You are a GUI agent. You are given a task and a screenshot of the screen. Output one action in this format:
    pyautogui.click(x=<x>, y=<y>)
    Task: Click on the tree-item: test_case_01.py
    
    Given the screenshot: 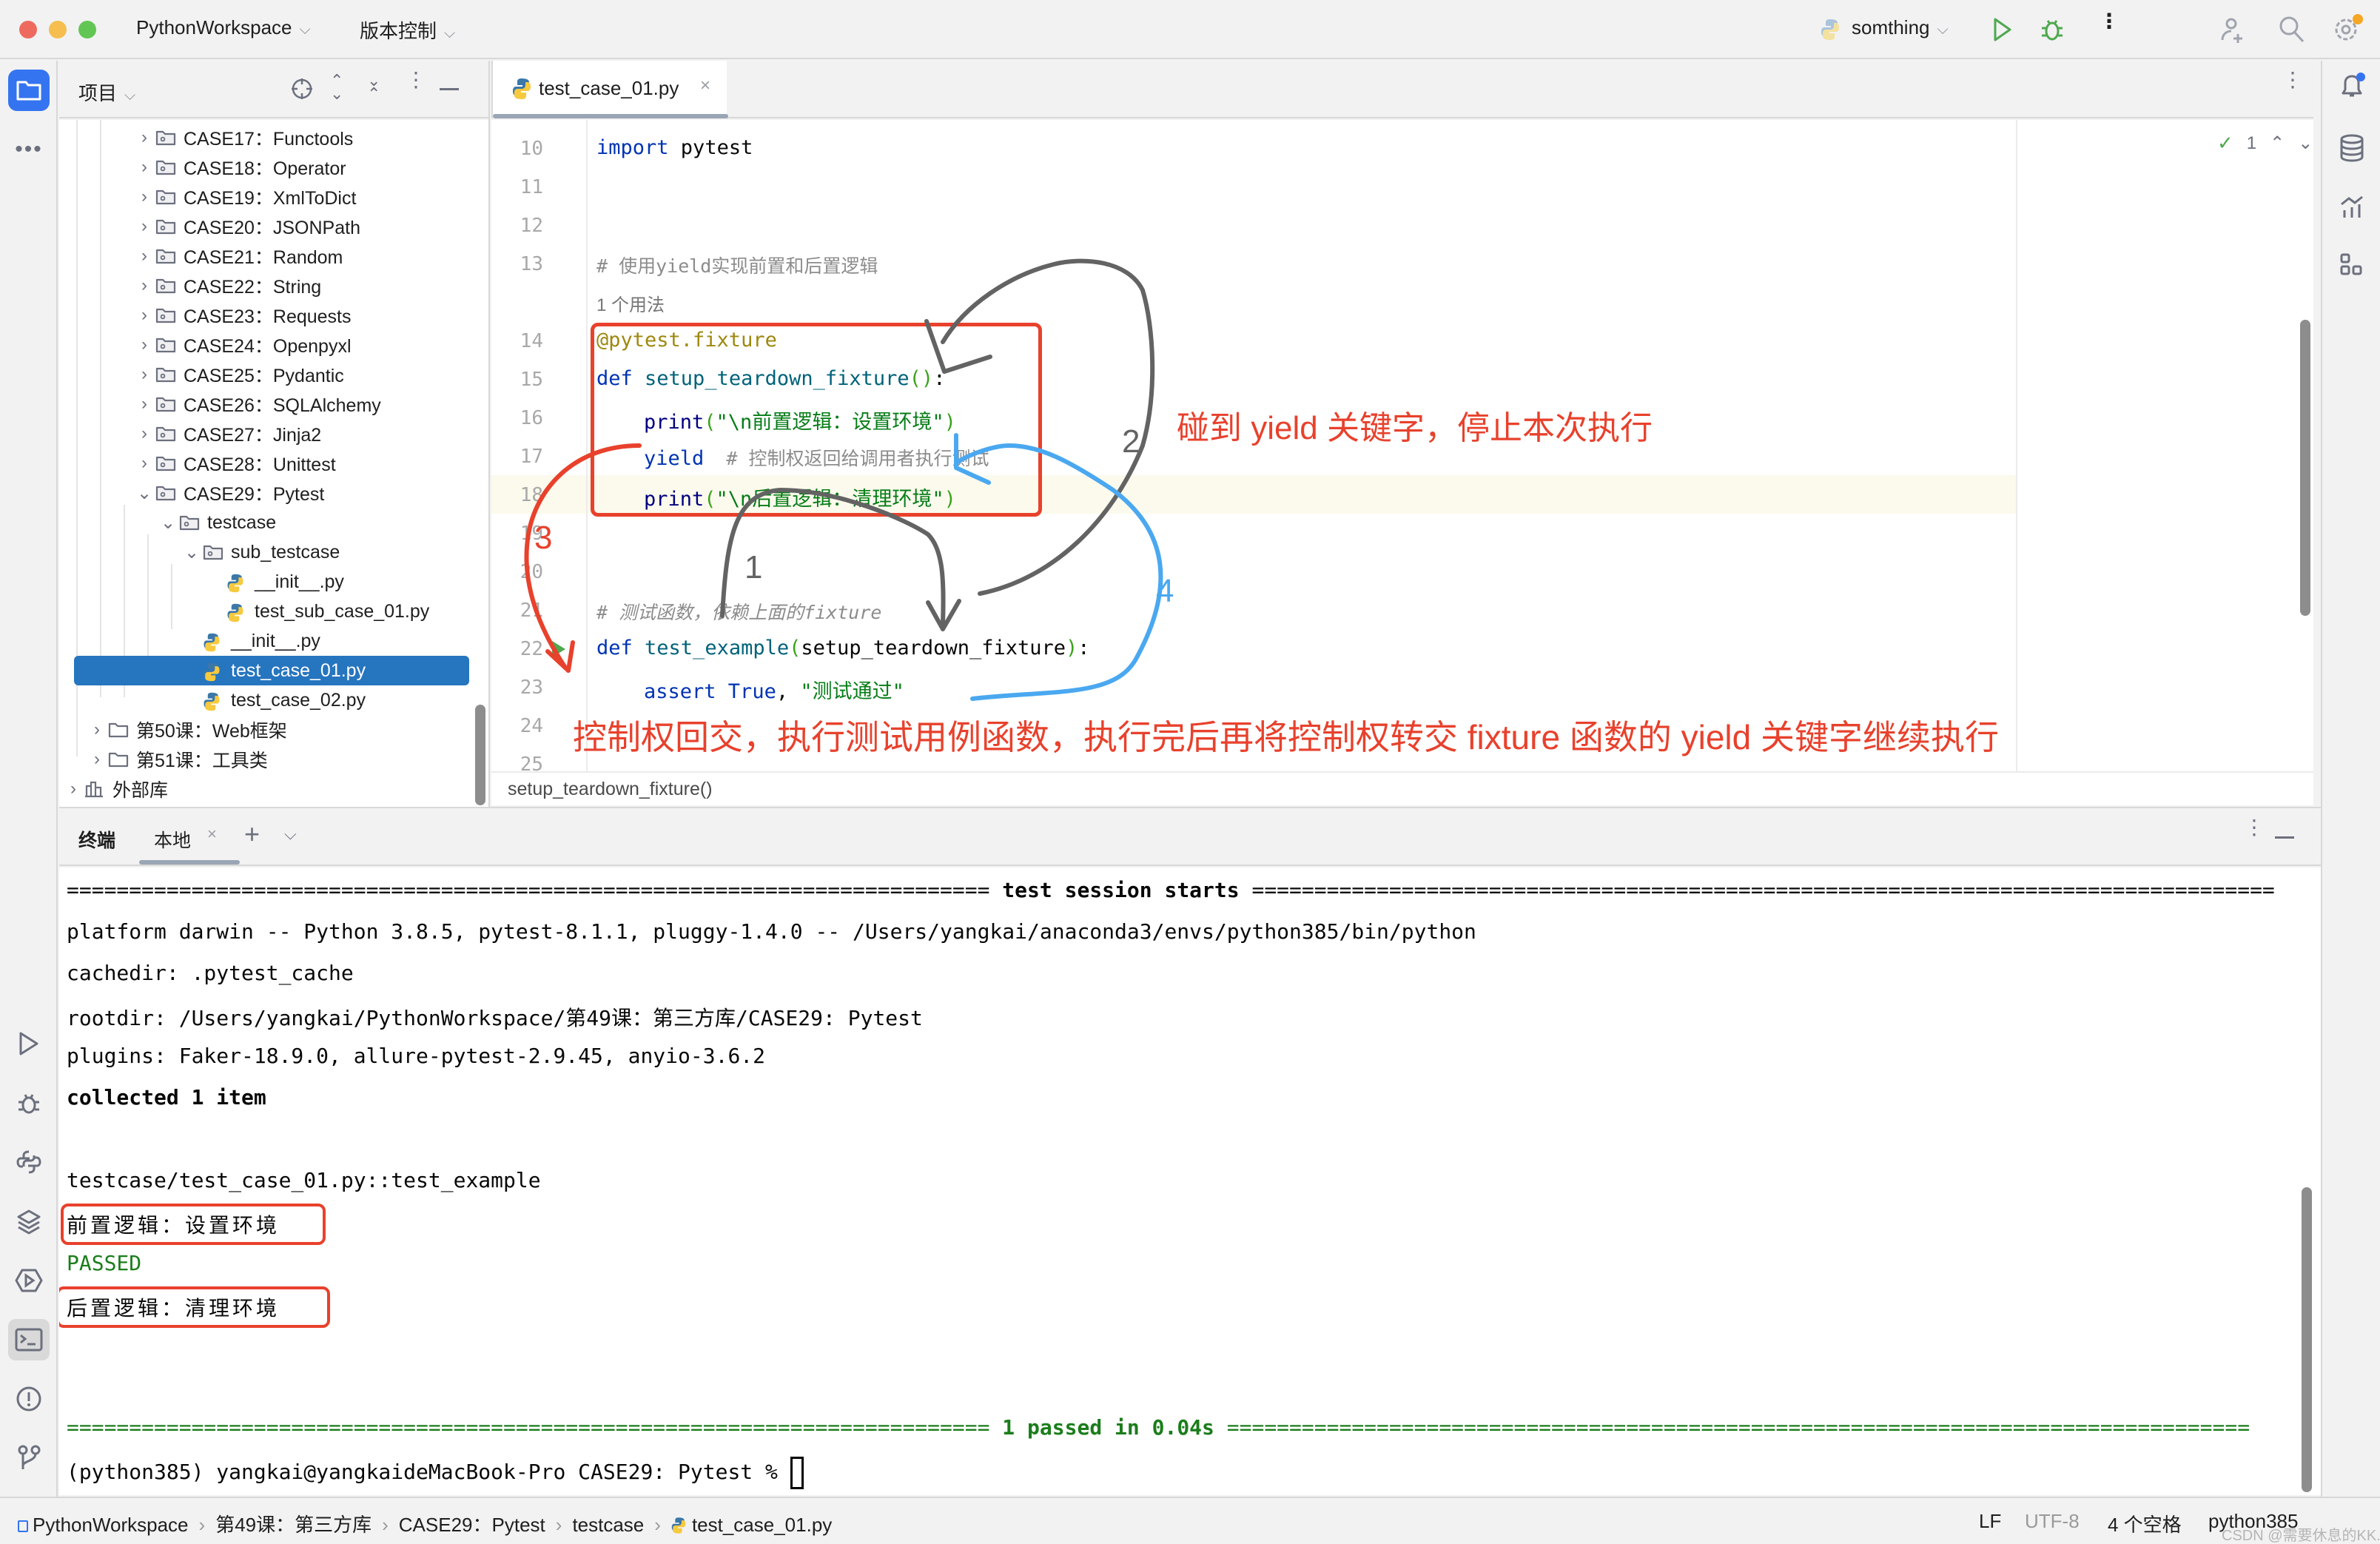 What is the action you would take?
    pyautogui.click(x=272, y=670)
    